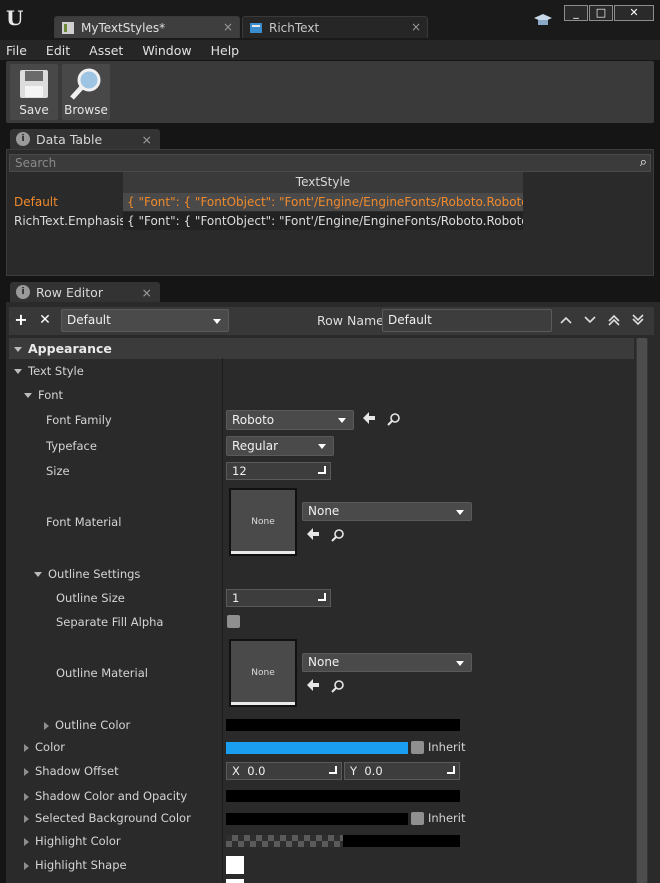 This screenshot has height=883, width=660. I want to click on shadow-color-row: Shadow Color and Opacity, so click(105, 796).